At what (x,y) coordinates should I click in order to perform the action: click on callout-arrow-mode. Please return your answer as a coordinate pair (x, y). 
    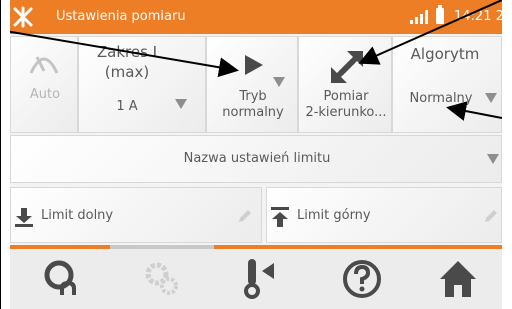
    Looking at the image, I should click on (124, 54).